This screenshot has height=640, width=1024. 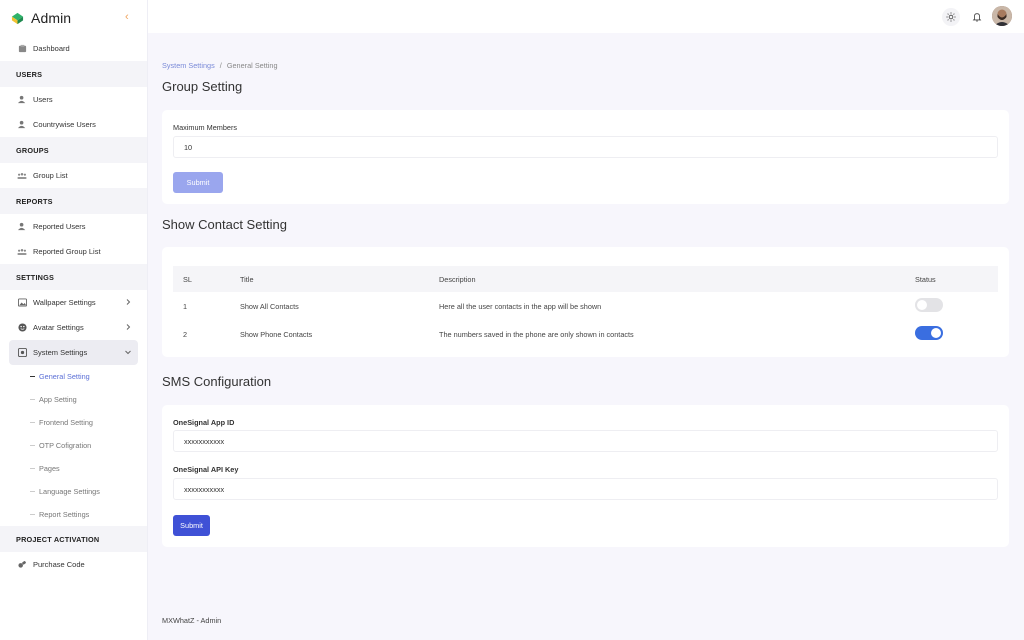 What do you see at coordinates (198, 182) in the screenshot?
I see `group-setting-submit-button: Submit` at bounding box center [198, 182].